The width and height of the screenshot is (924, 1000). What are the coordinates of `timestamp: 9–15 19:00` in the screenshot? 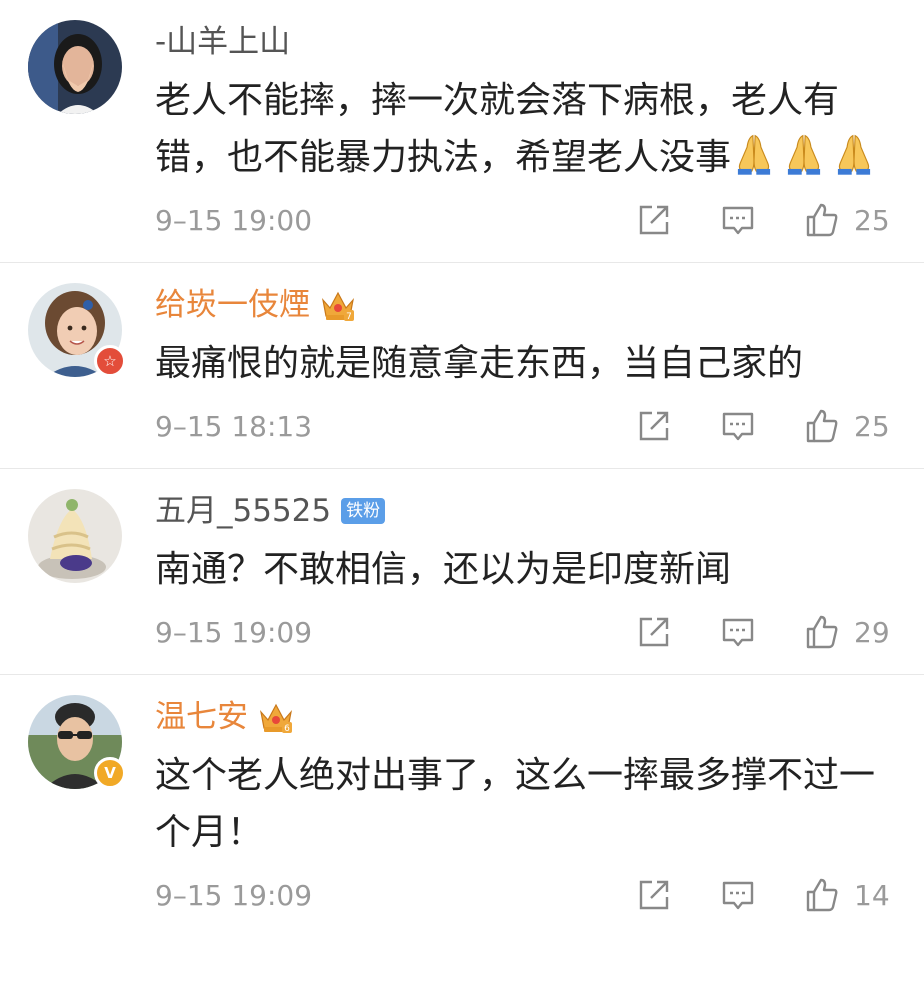 It's located at (234, 220).